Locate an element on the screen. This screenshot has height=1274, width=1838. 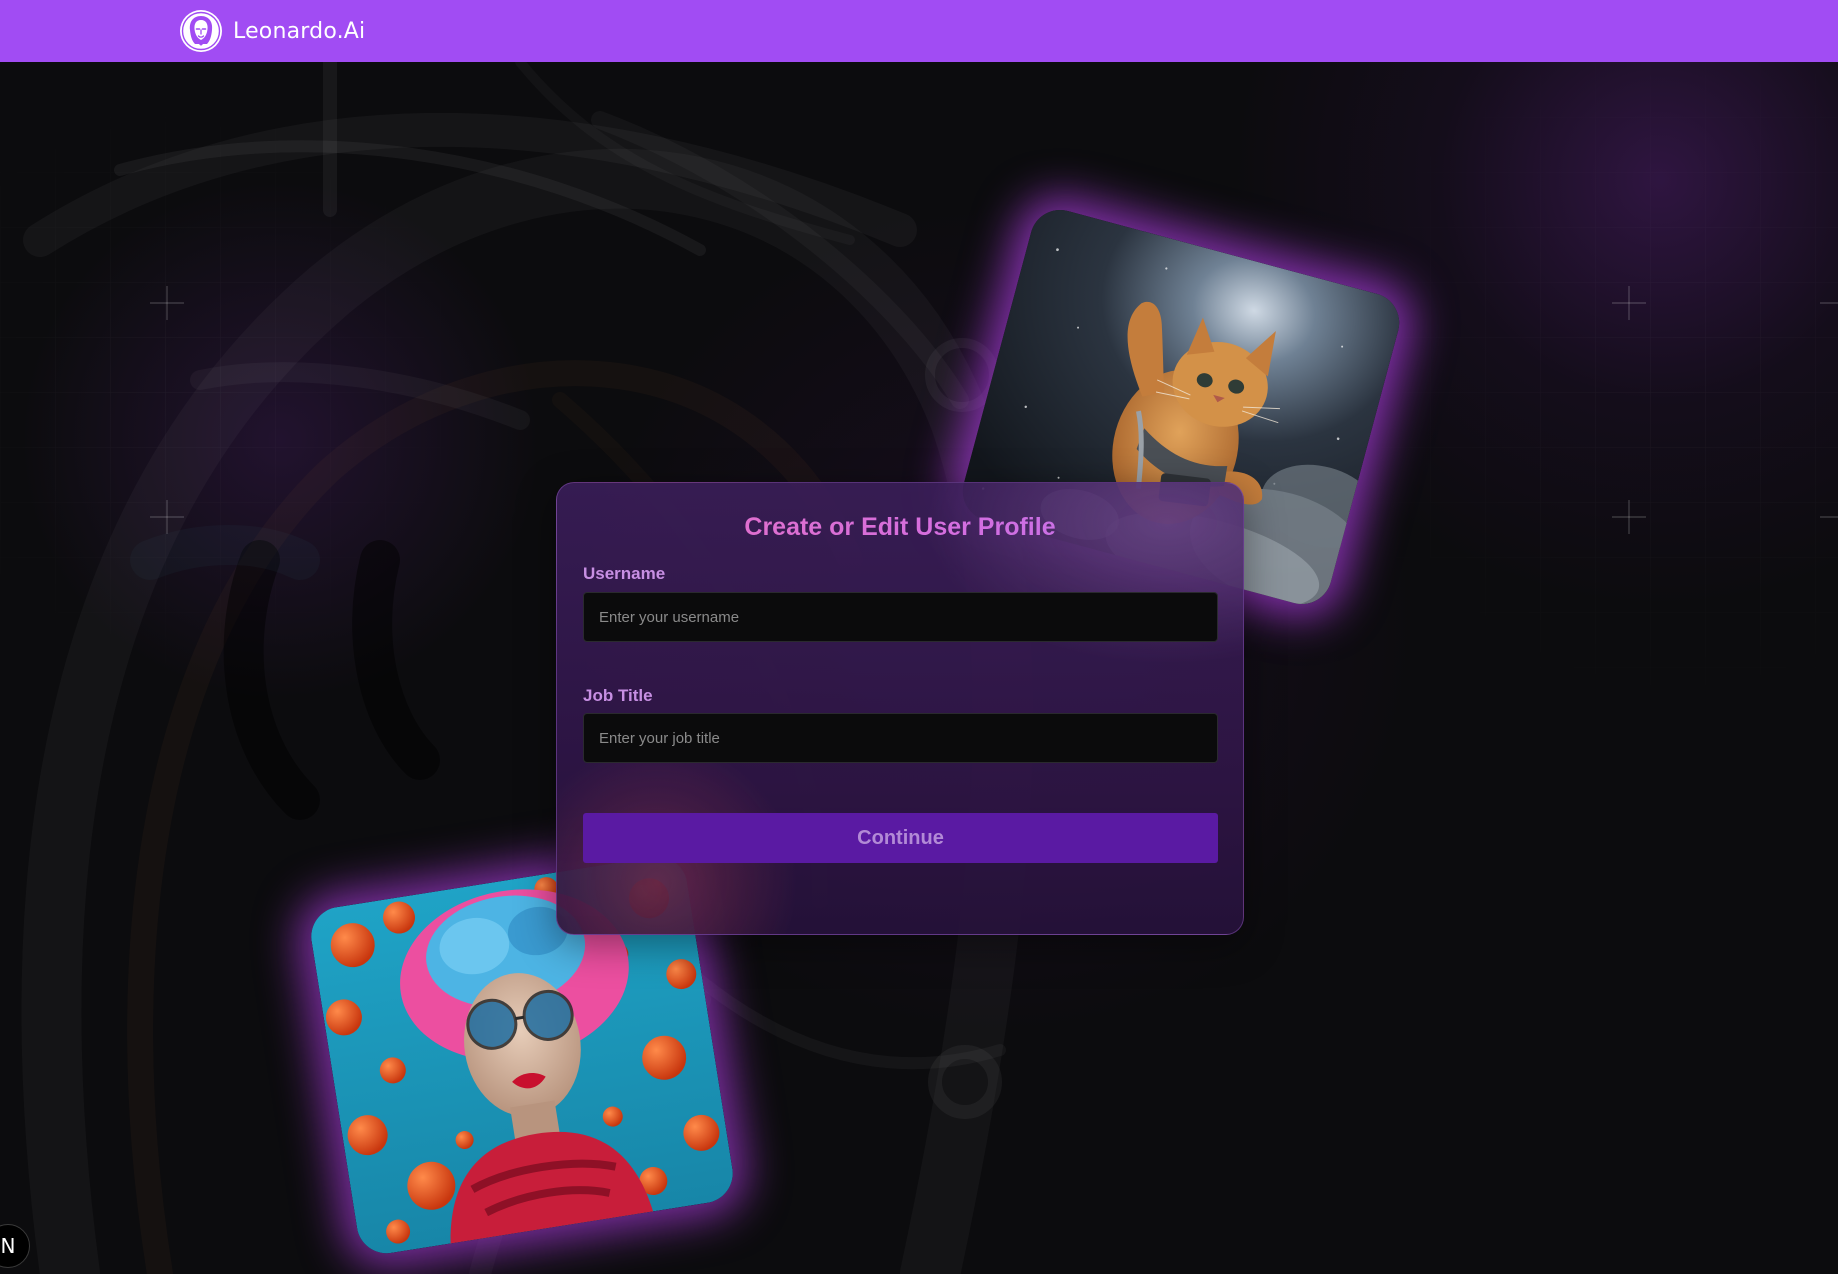
job-title-label: Job Title is located at coordinates (618, 695).